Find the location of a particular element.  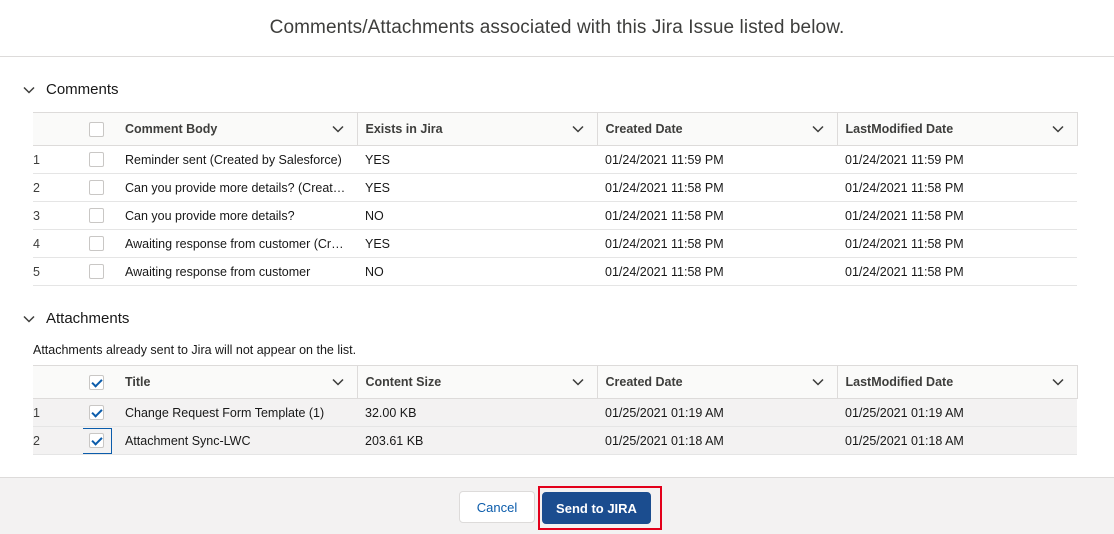

column-label: Exists in Jira is located at coordinates (404, 129).